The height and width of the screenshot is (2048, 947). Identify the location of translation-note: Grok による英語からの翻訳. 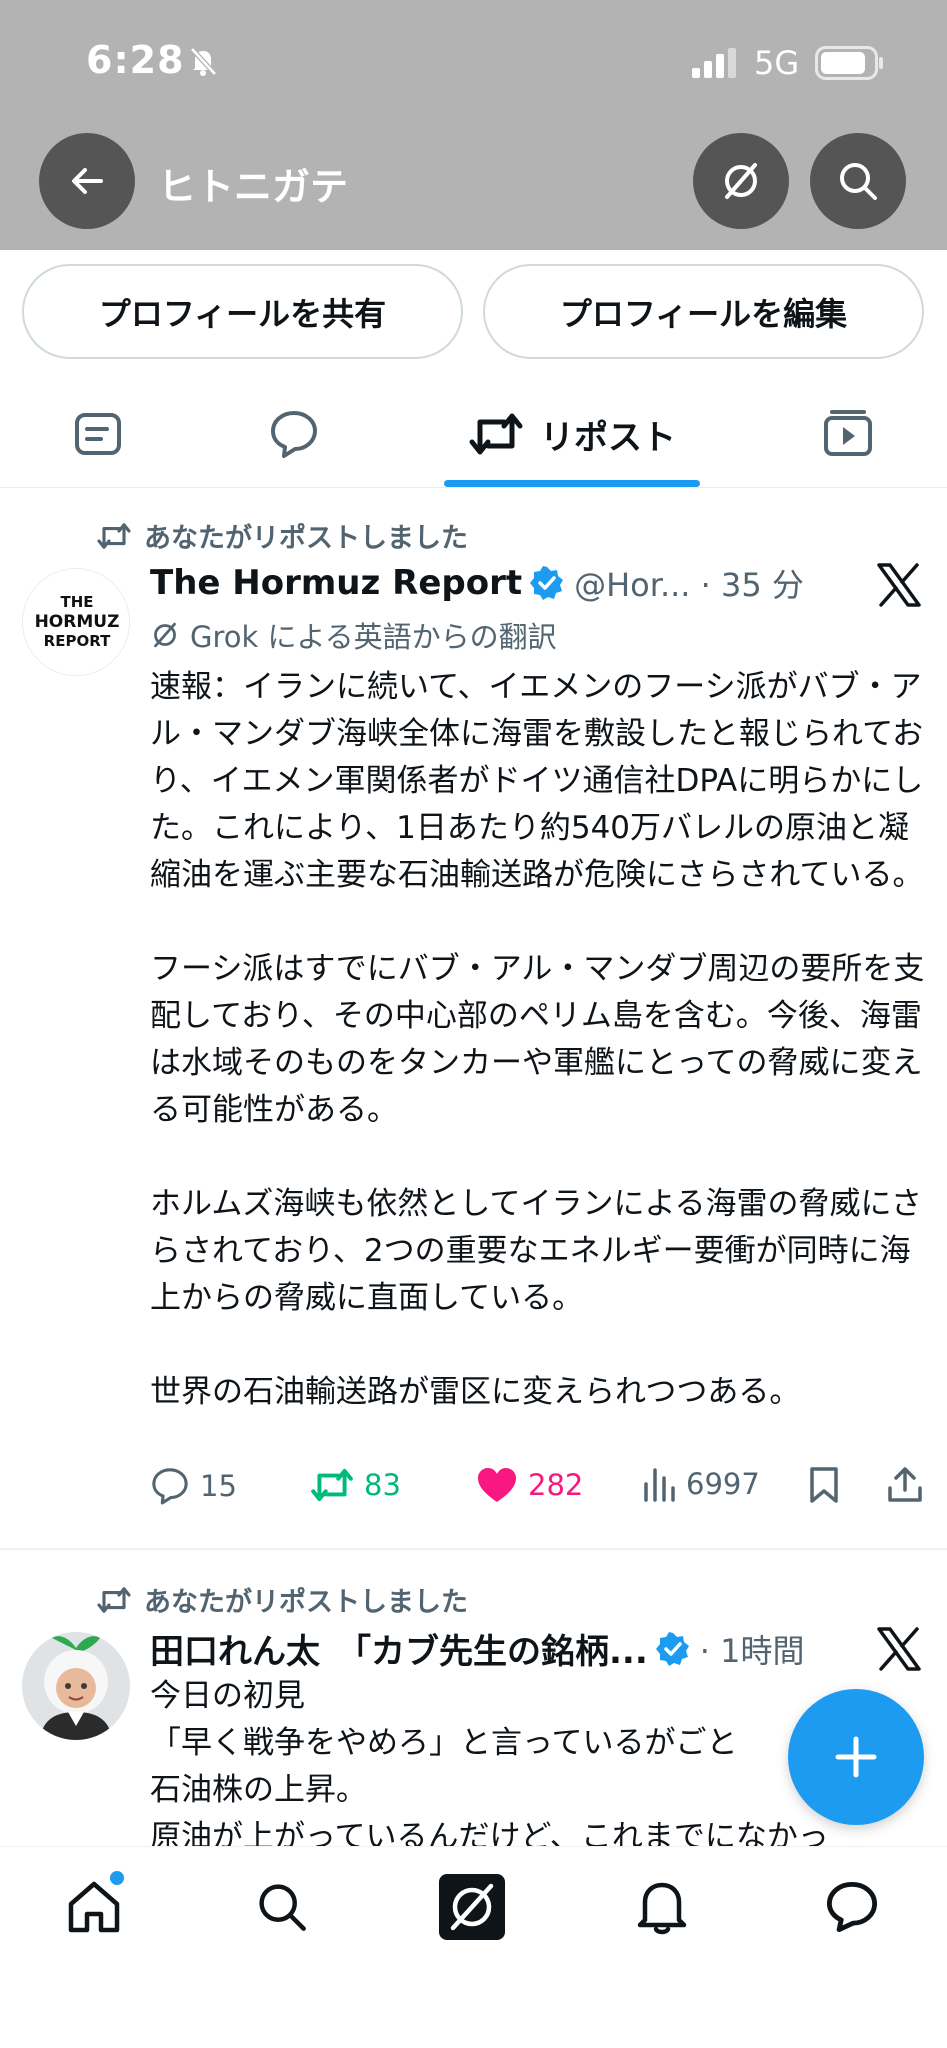
(353, 635).